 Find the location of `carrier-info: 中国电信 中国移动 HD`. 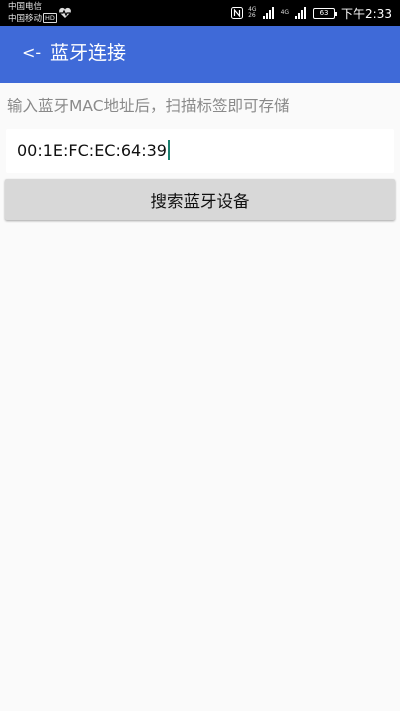

carrier-info: 中国电信 中国移动 HD is located at coordinates (32, 13).